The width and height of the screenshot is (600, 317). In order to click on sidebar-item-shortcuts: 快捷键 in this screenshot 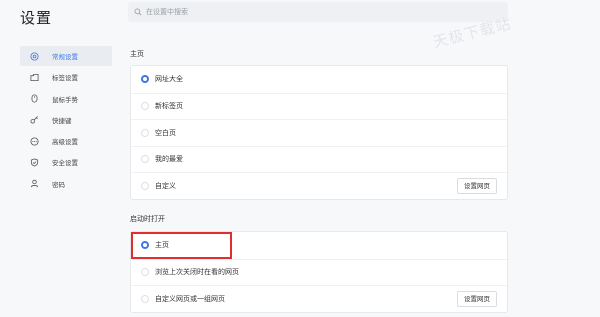, I will do `click(66, 120)`.